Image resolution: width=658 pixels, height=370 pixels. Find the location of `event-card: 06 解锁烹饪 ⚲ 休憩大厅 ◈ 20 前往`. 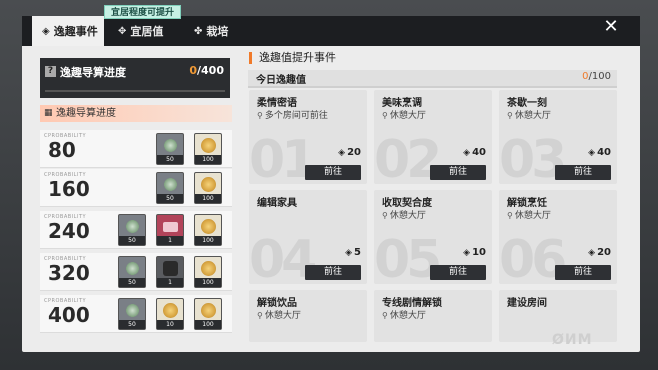

event-card: 06 解锁烹饪 ⚲ 休憩大厅 ◈ 20 前往 is located at coordinates (558, 237).